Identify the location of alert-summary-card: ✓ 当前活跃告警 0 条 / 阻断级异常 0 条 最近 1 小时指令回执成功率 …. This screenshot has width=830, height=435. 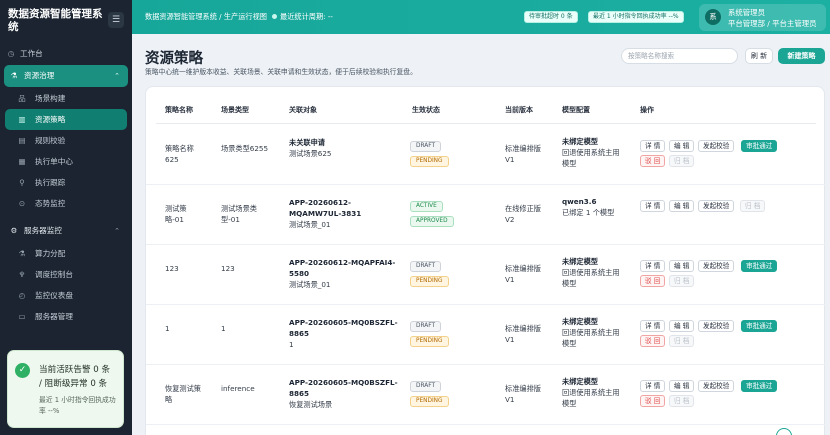
(65, 389).